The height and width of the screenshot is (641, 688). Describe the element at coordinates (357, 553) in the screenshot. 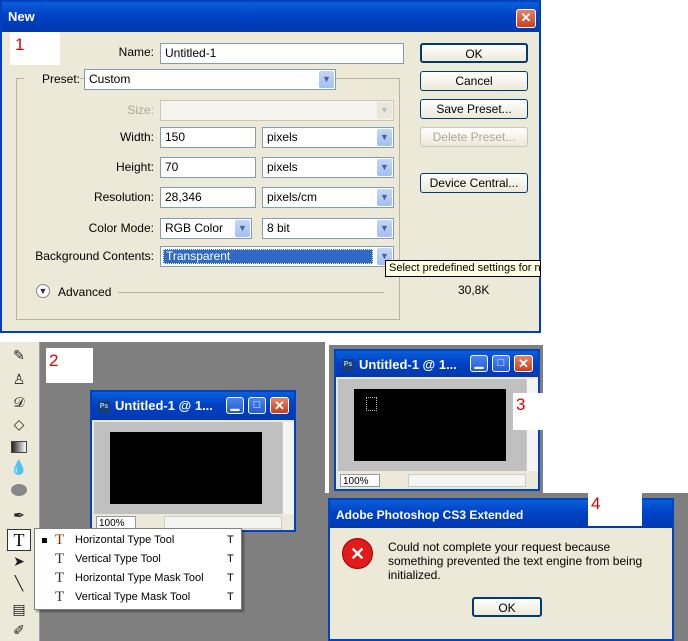

I see `error-icon: ✕` at that location.